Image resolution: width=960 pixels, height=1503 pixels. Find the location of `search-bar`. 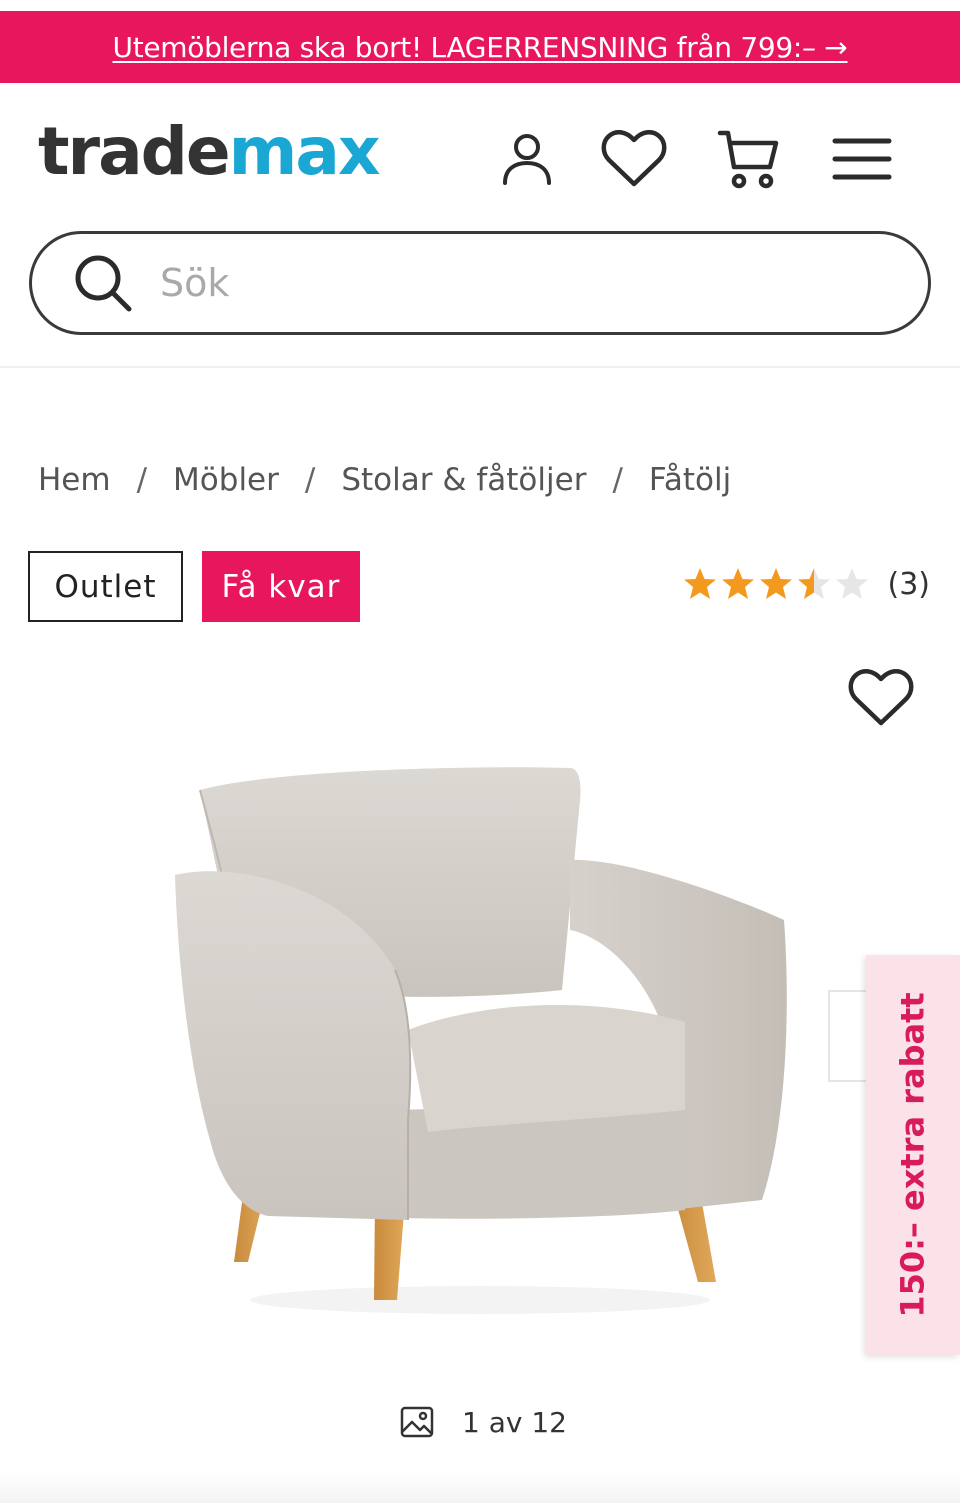

search-bar is located at coordinates (480, 283).